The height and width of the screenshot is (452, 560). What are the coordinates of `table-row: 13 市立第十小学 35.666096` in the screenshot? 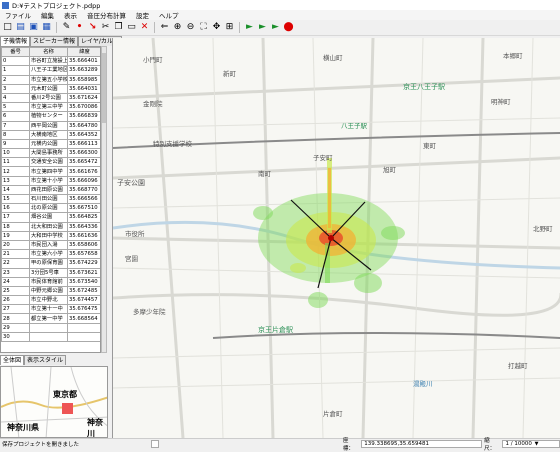 It's located at (50, 180).